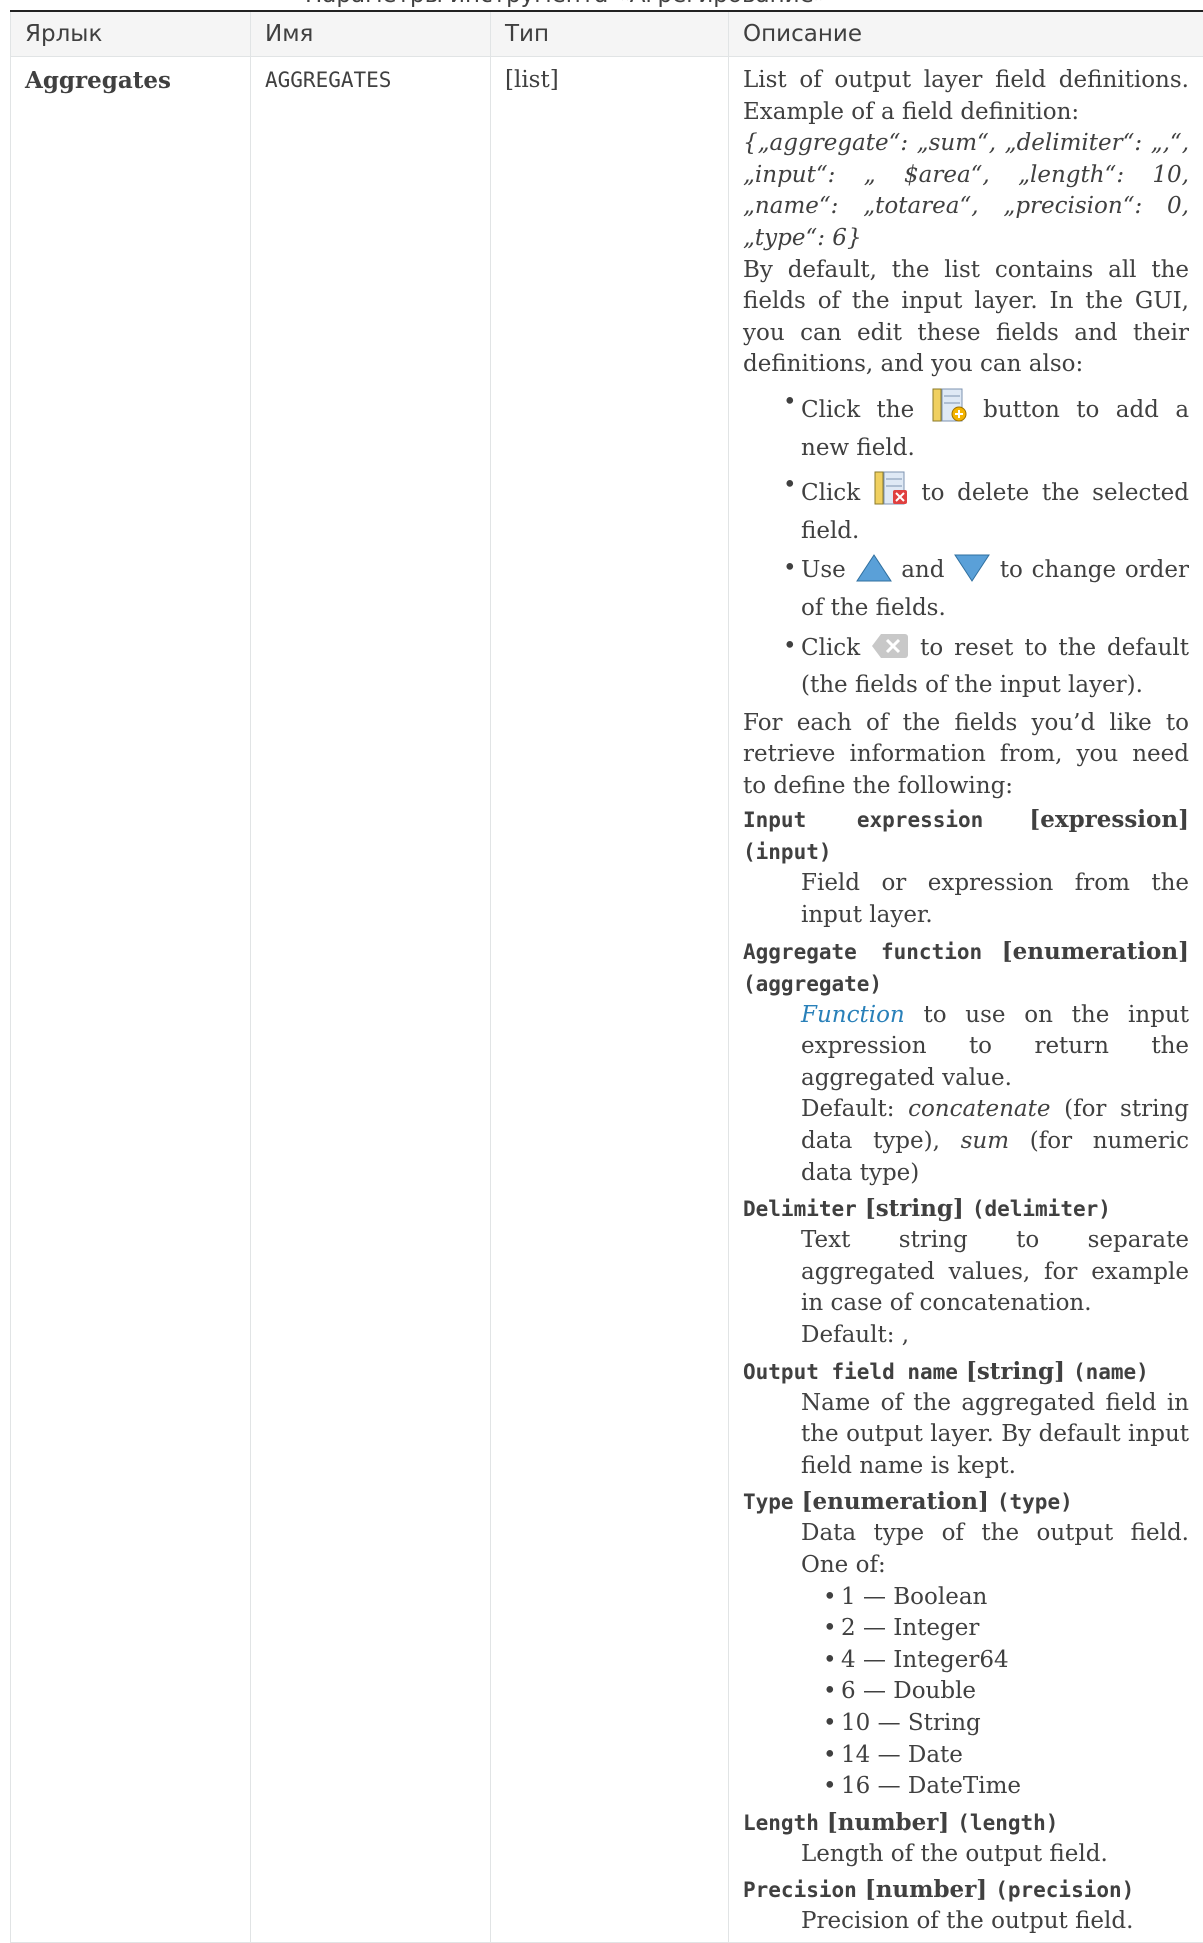 The height and width of the screenshot is (1943, 1203). Describe the element at coordinates (1015, 1629) in the screenshot. I see `list-item: 2 — Integer` at that location.